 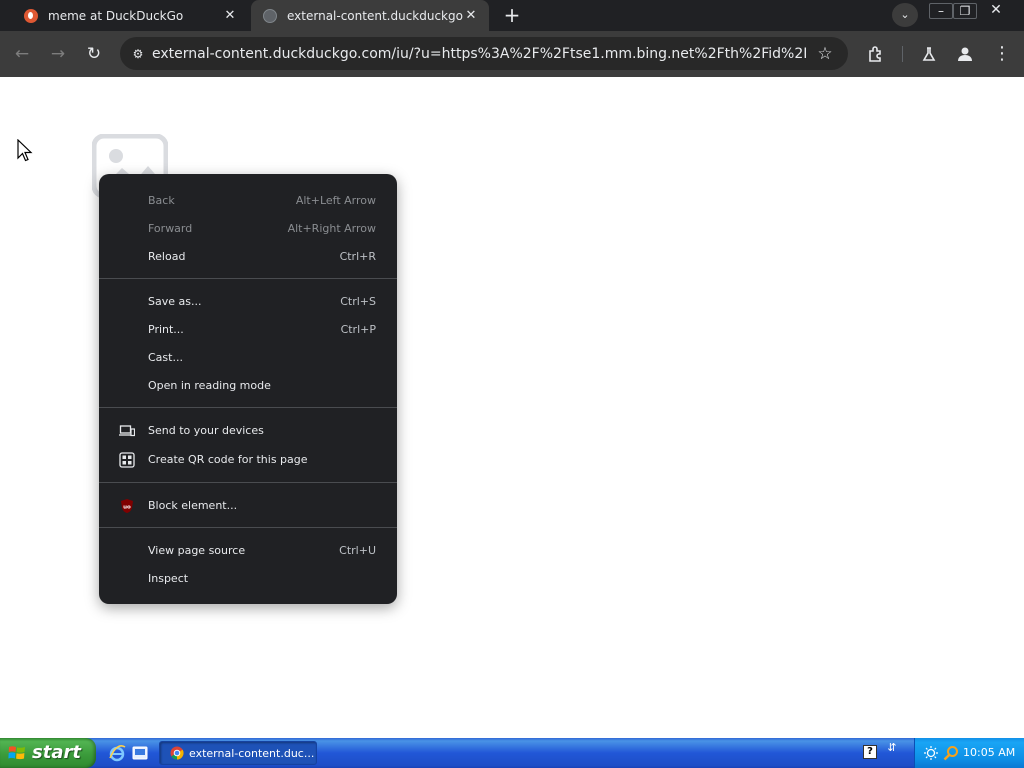 I want to click on tab-title: external-content.duckduckgo.com/, so click(x=375, y=15).